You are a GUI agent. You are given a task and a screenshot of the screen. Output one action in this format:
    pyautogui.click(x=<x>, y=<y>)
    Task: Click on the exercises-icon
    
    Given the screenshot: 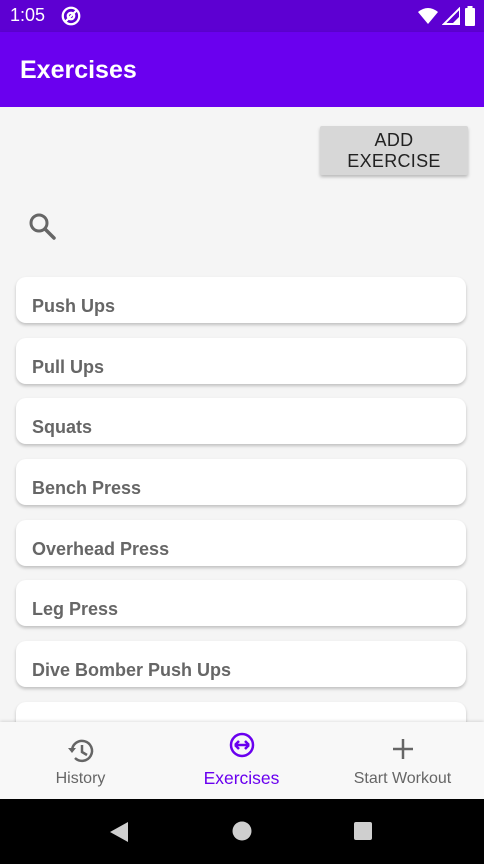 What is the action you would take?
    pyautogui.click(x=241, y=745)
    